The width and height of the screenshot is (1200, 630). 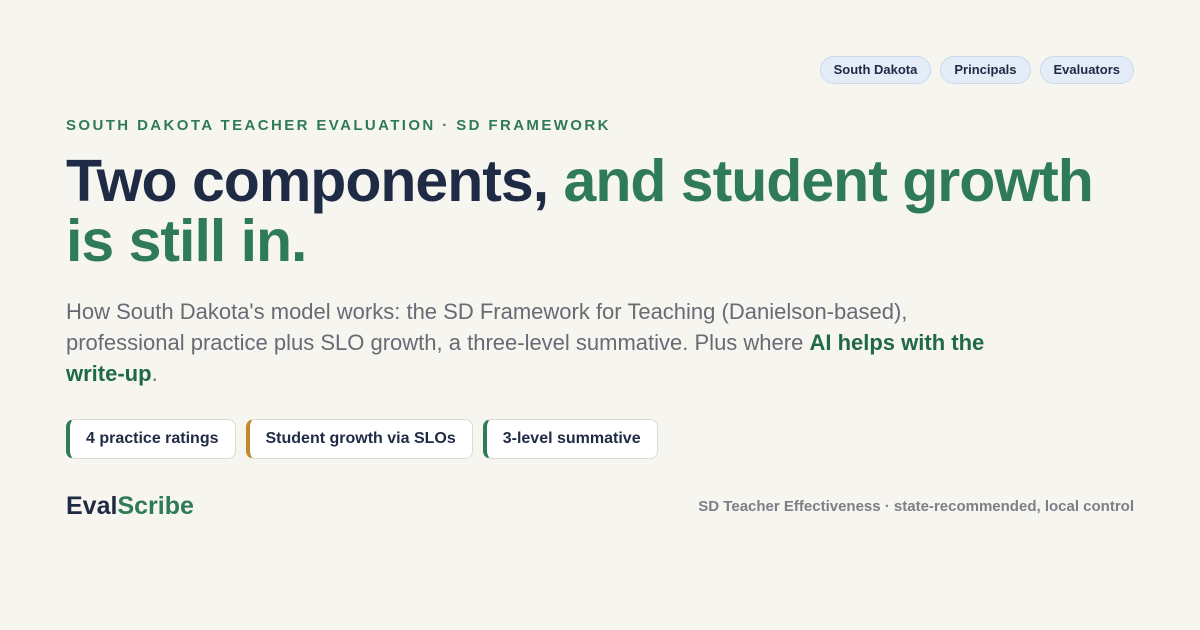 I want to click on audience-tags: South Dakota Principals Evaluators, so click(x=976, y=70).